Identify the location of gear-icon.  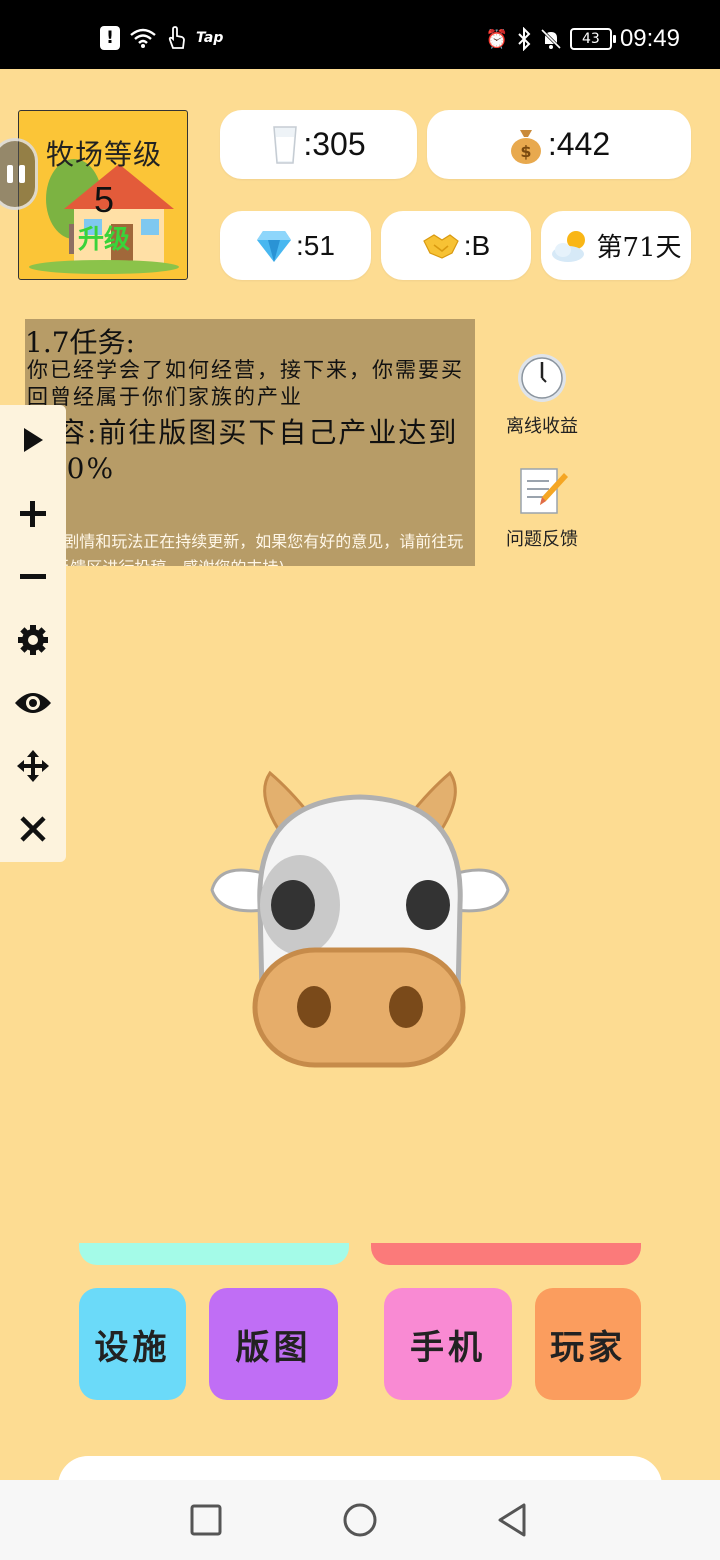
(33, 640).